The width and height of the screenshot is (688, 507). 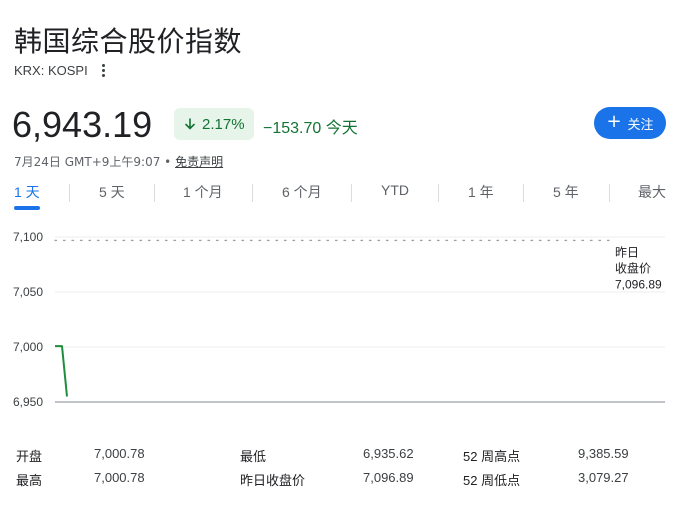 What do you see at coordinates (119, 477) in the screenshot?
I see `stat-high-value: 7,000.78` at bounding box center [119, 477].